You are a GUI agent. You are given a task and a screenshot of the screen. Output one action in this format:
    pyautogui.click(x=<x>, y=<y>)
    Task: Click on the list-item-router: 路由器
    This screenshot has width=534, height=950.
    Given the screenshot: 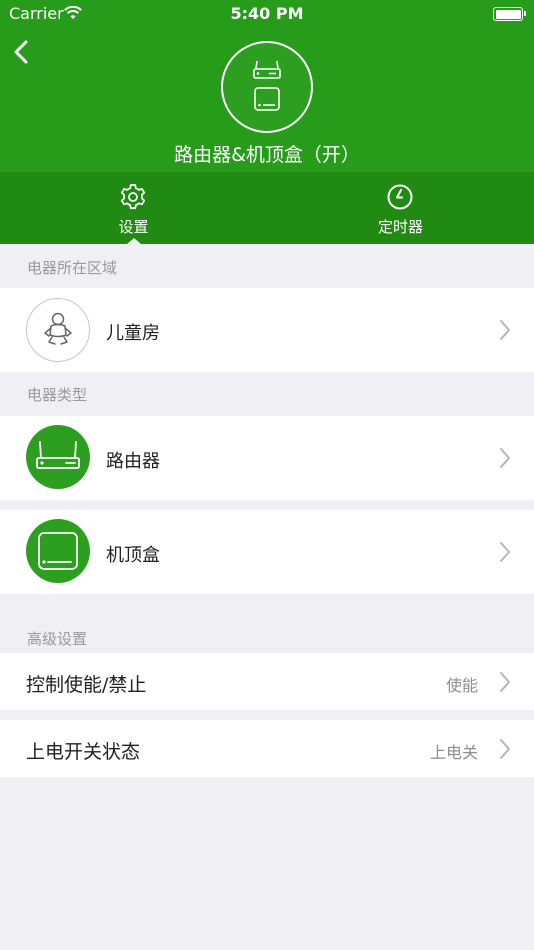 What is the action you would take?
    pyautogui.click(x=267, y=458)
    